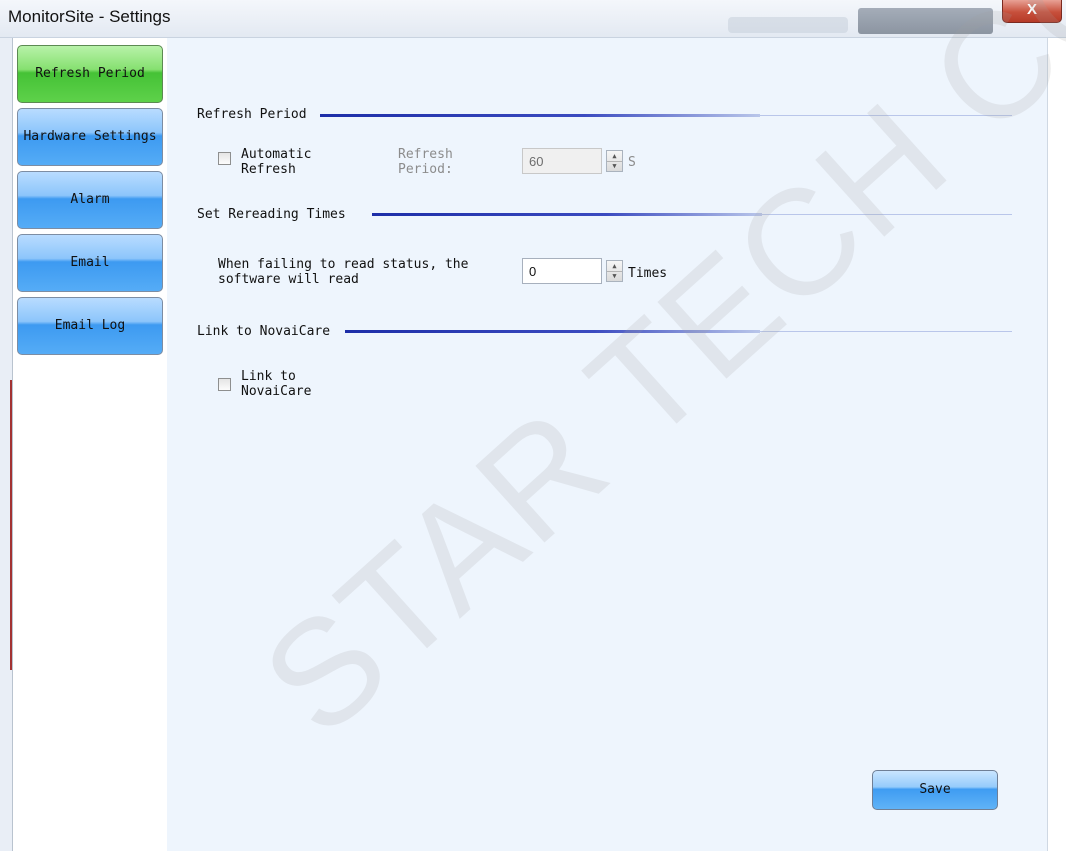 The width and height of the screenshot is (1066, 851). What do you see at coordinates (90, 200) in the screenshot?
I see `sidebar-item-alarm: Alarm` at bounding box center [90, 200].